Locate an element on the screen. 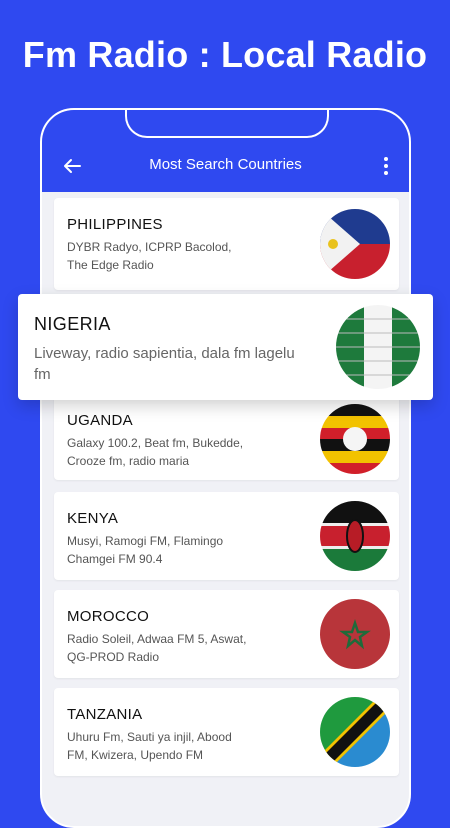 Image resolution: width=450 pixels, height=828 pixels. tanzania-flag-icon is located at coordinates (355, 732).